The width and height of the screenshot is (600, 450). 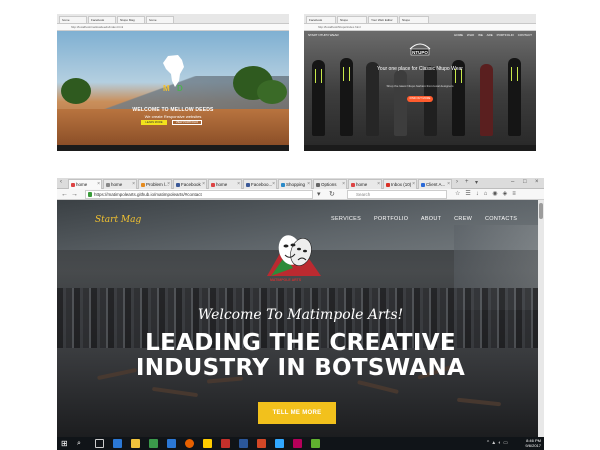 What do you see at coordinates (488, 194) in the screenshot?
I see `toolbar-icons: ☆☰↓⌂◉◈≡` at bounding box center [488, 194].